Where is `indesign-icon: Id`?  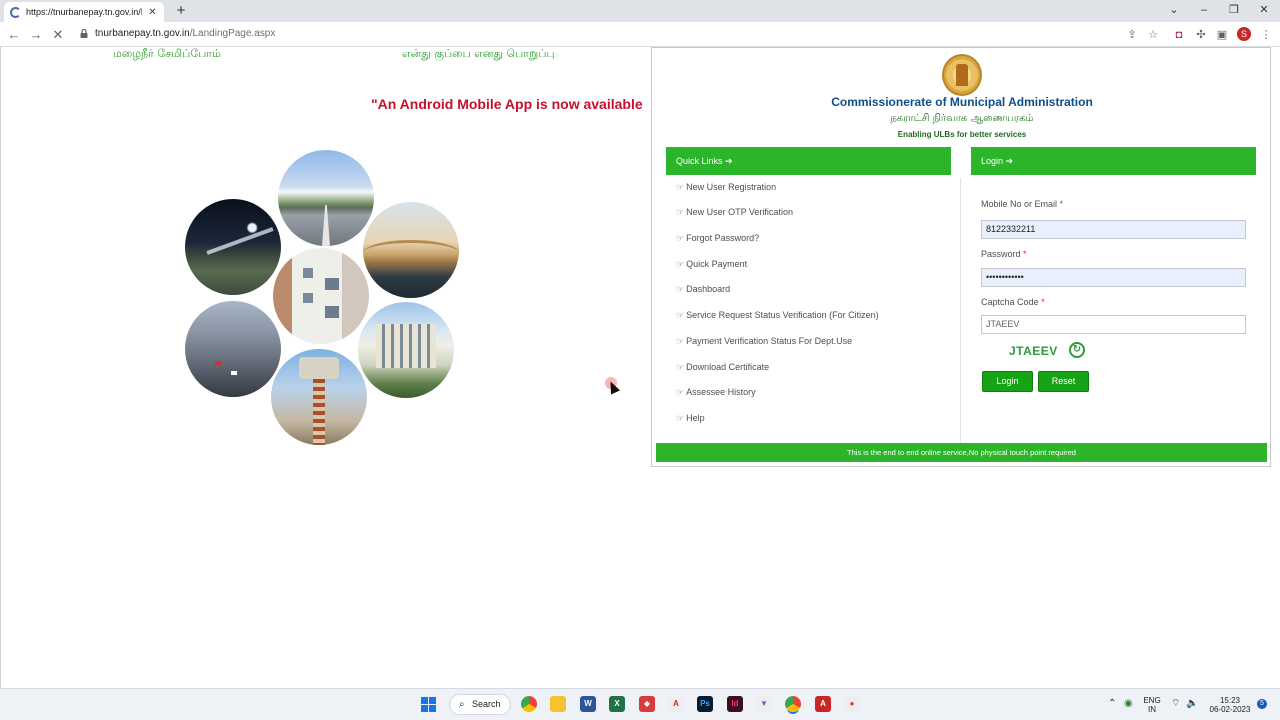
indesign-icon: Id is located at coordinates (735, 704).